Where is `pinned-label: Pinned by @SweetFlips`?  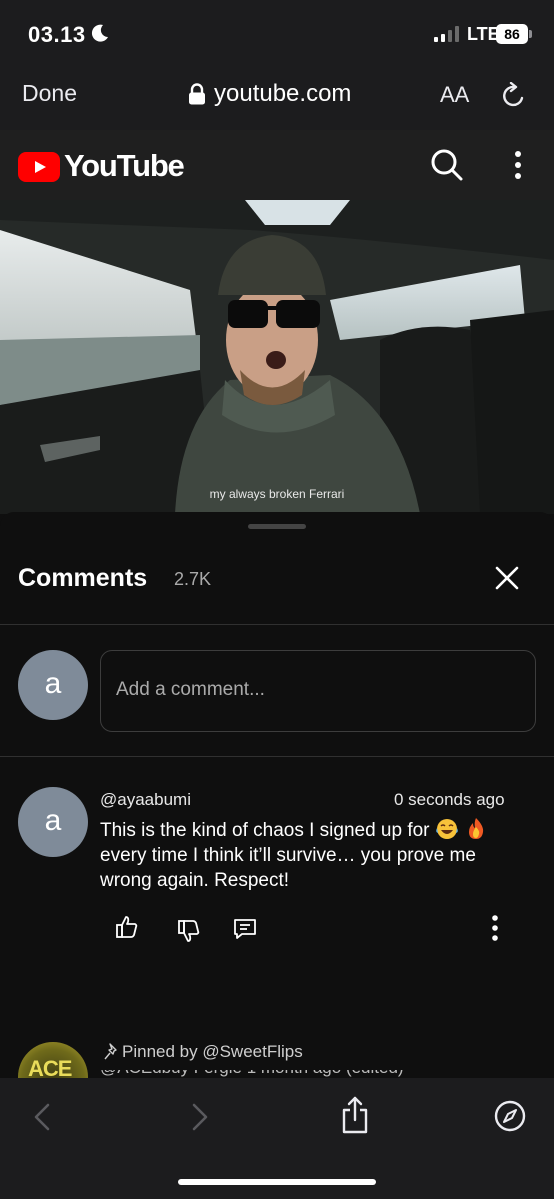 pinned-label: Pinned by @SweetFlips is located at coordinates (203, 1052).